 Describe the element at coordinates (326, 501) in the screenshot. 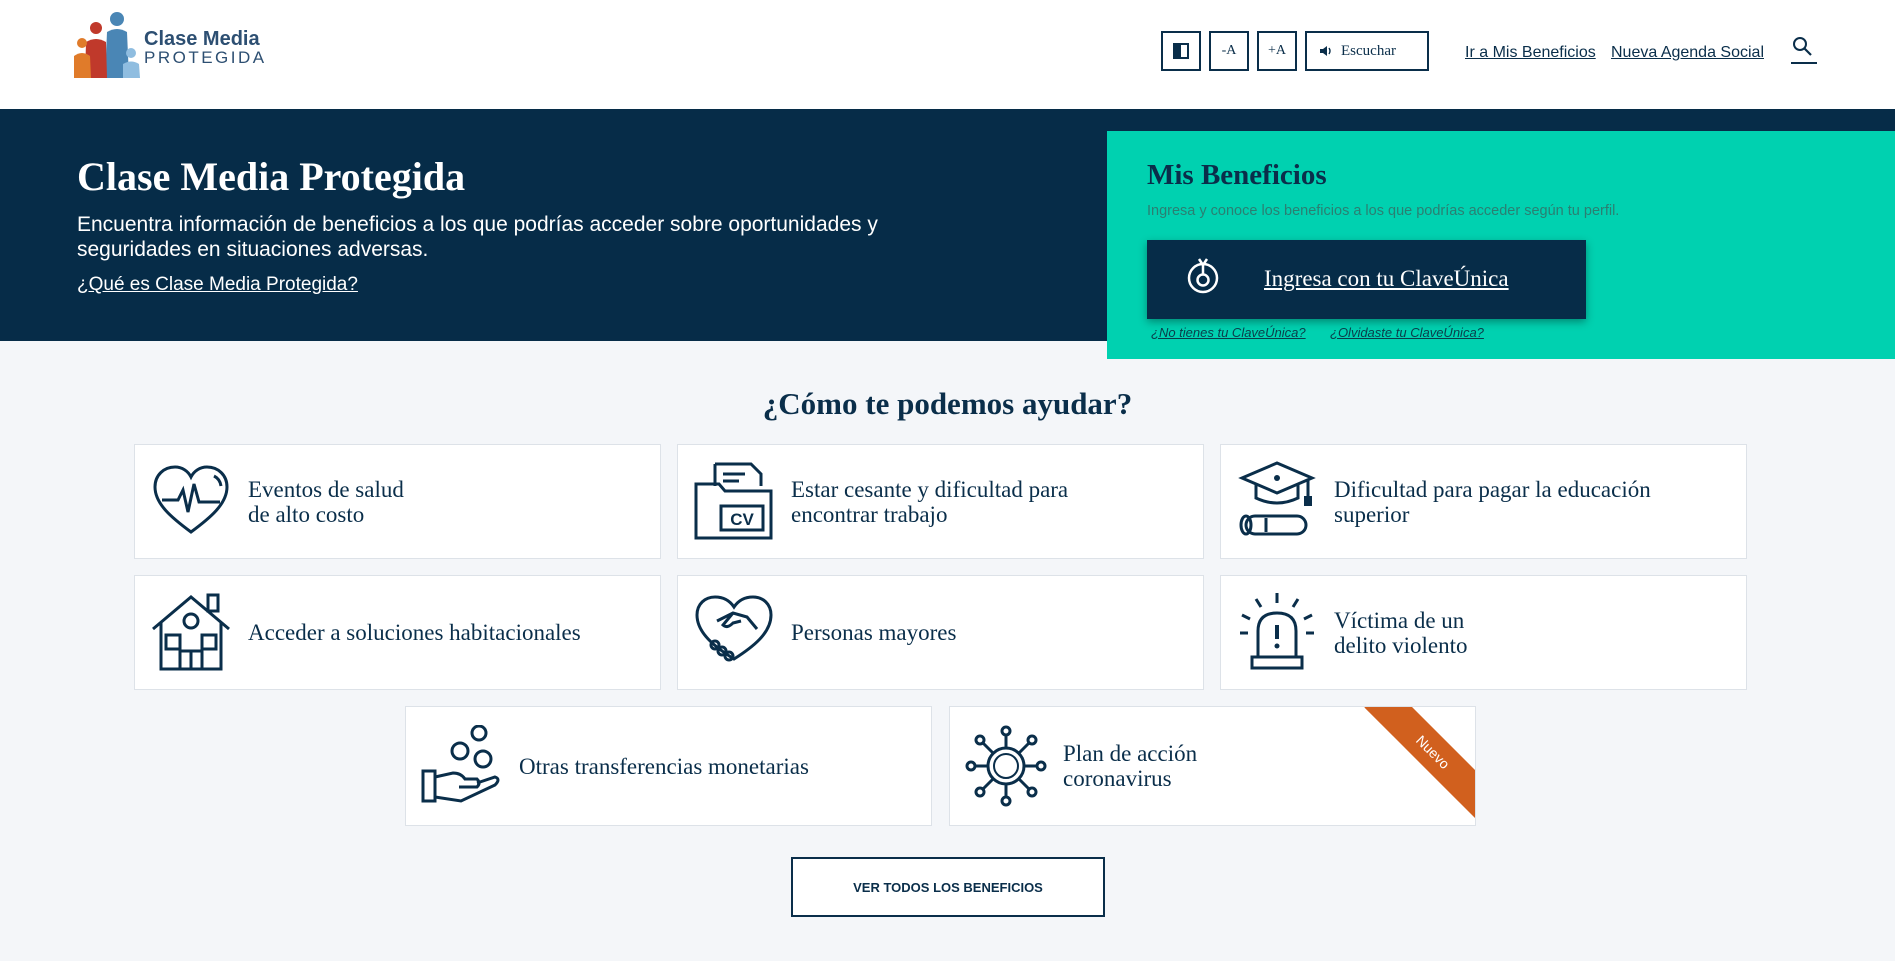

I see `card-label: Eventos de salud de alto costo` at that location.